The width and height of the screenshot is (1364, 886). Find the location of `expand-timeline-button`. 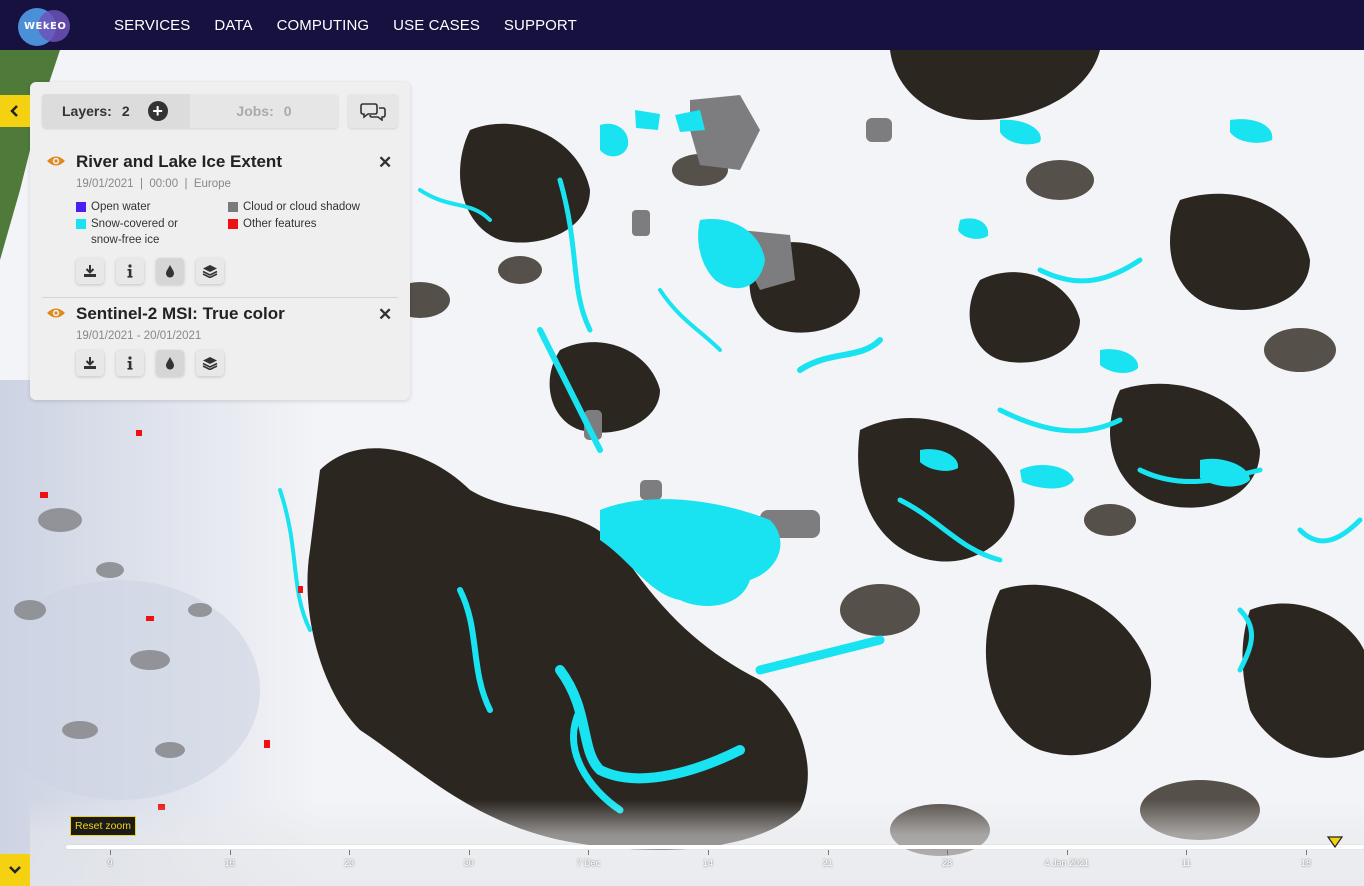

expand-timeline-button is located at coordinates (15, 870).